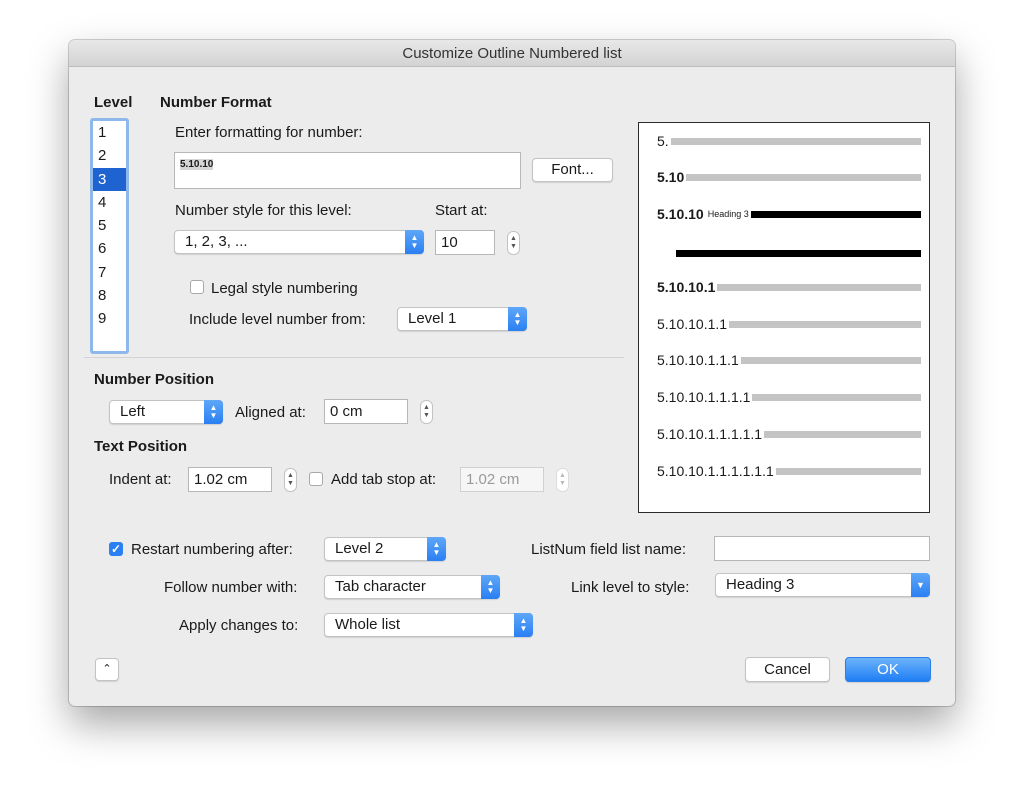  I want to click on format-value: 5.10.10, so click(197, 164).